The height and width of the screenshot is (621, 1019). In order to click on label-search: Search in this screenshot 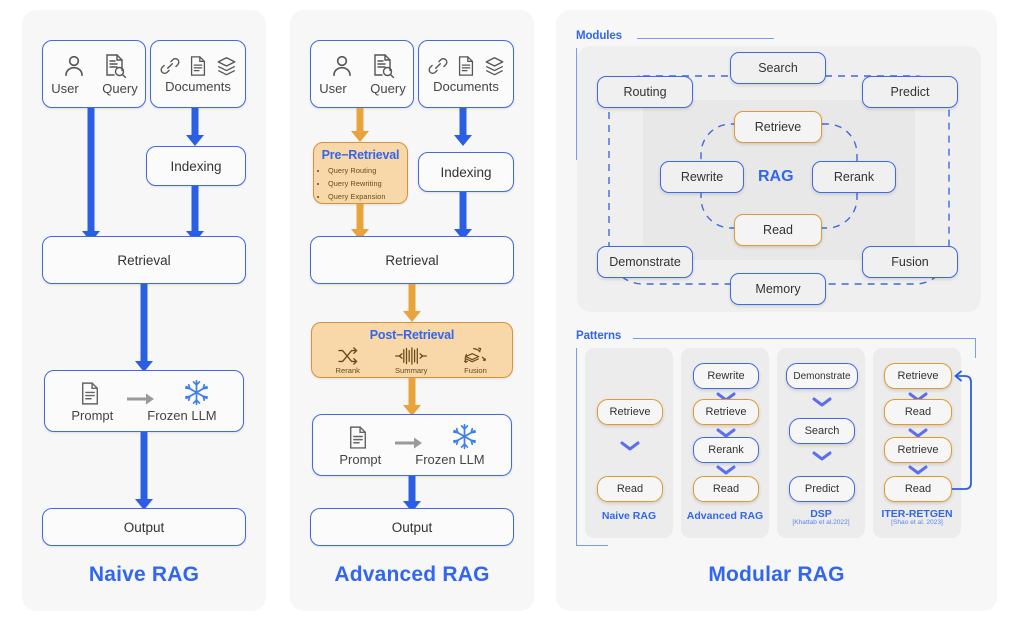, I will do `click(778, 68)`.